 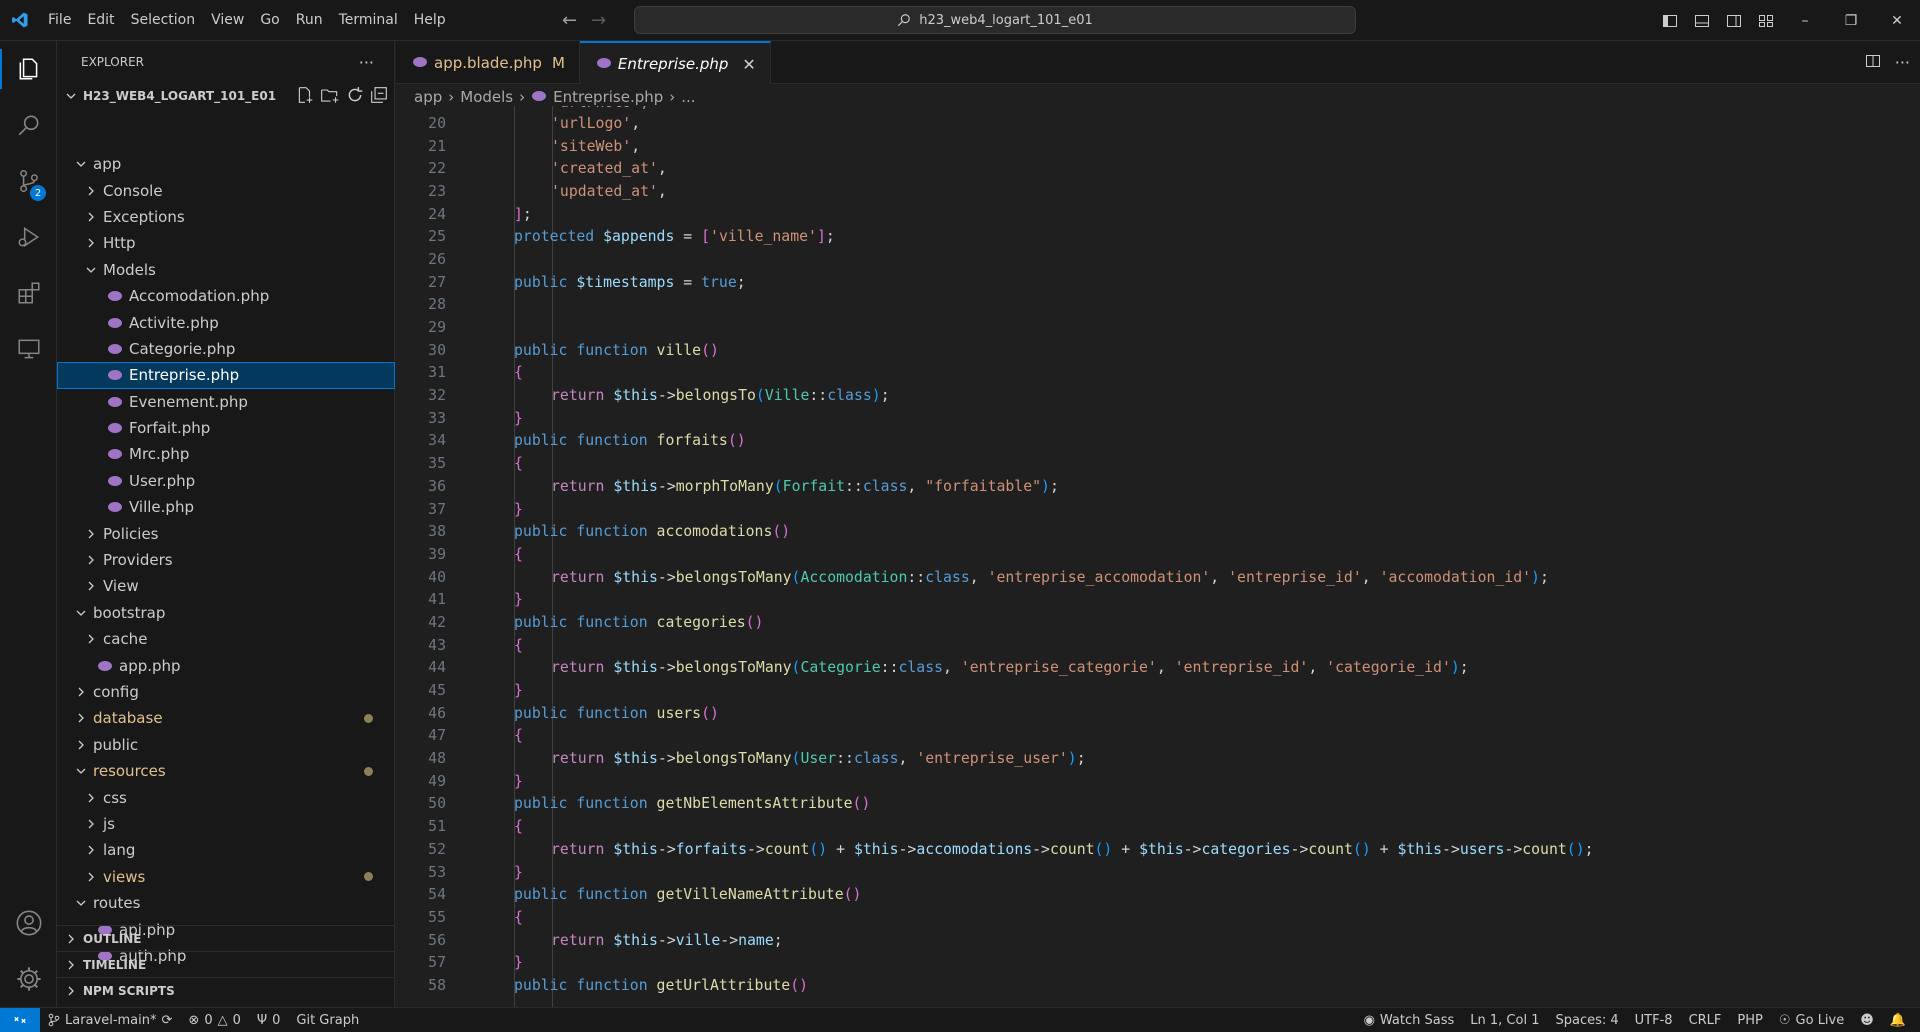 I want to click on outline-section: OUTLINE, so click(x=226, y=938).